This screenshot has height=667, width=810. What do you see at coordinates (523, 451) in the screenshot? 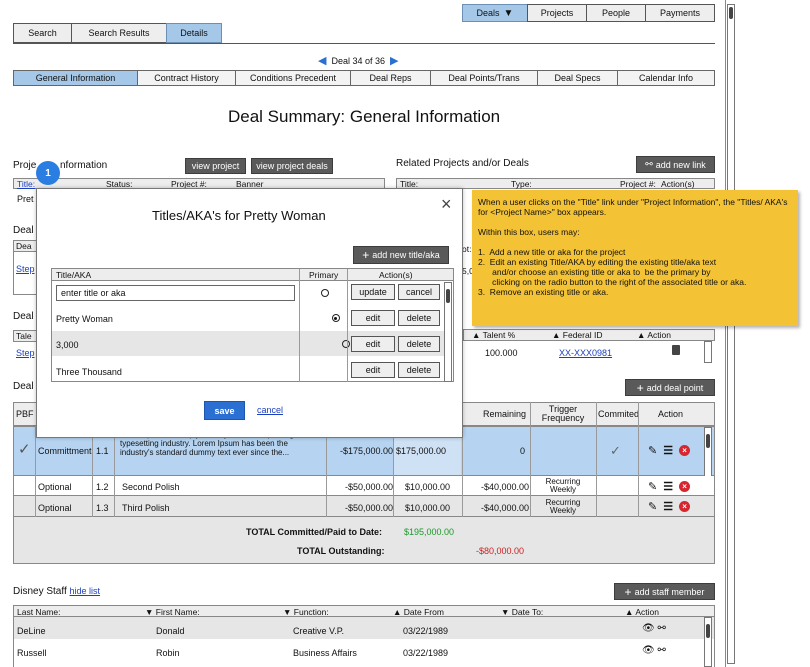
I see `deal-point-remaining: 0` at bounding box center [523, 451].